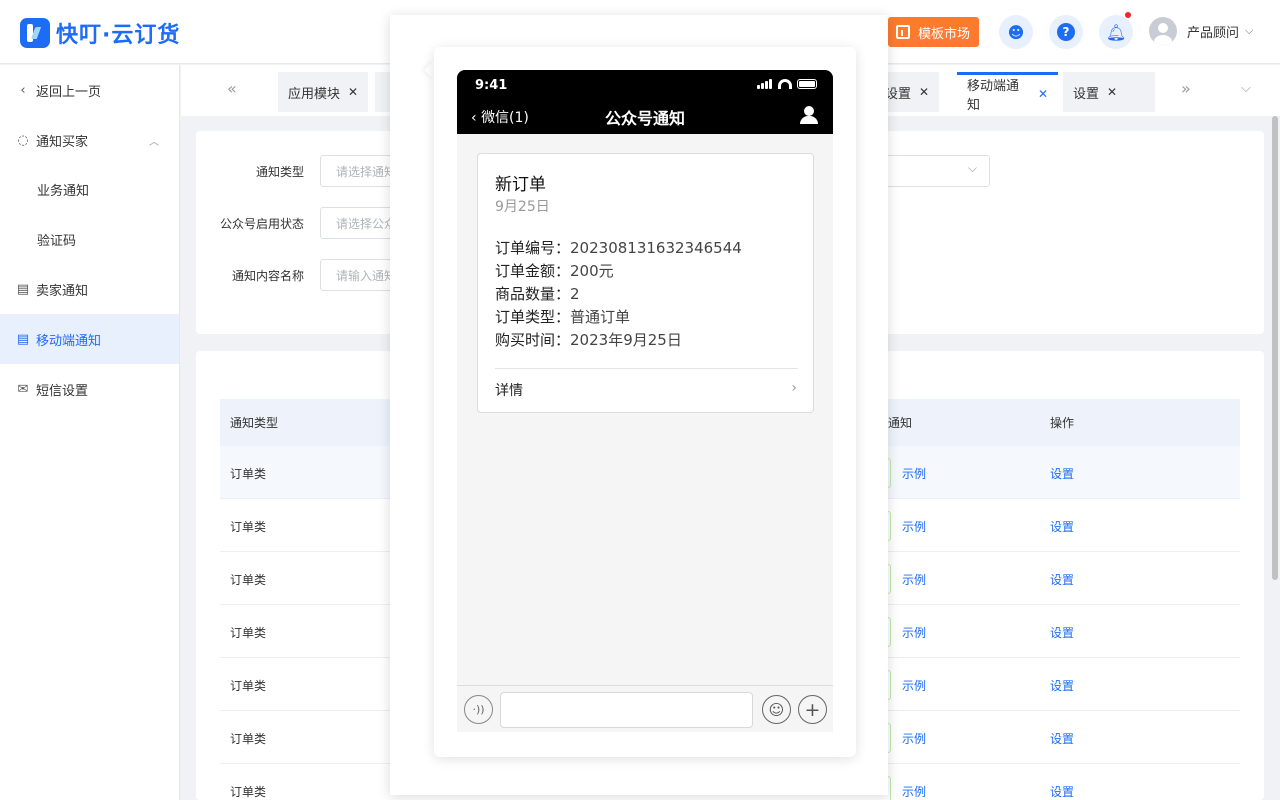 The width and height of the screenshot is (1280, 800). I want to click on filter-status-select: 请选择公众, so click(360, 223).